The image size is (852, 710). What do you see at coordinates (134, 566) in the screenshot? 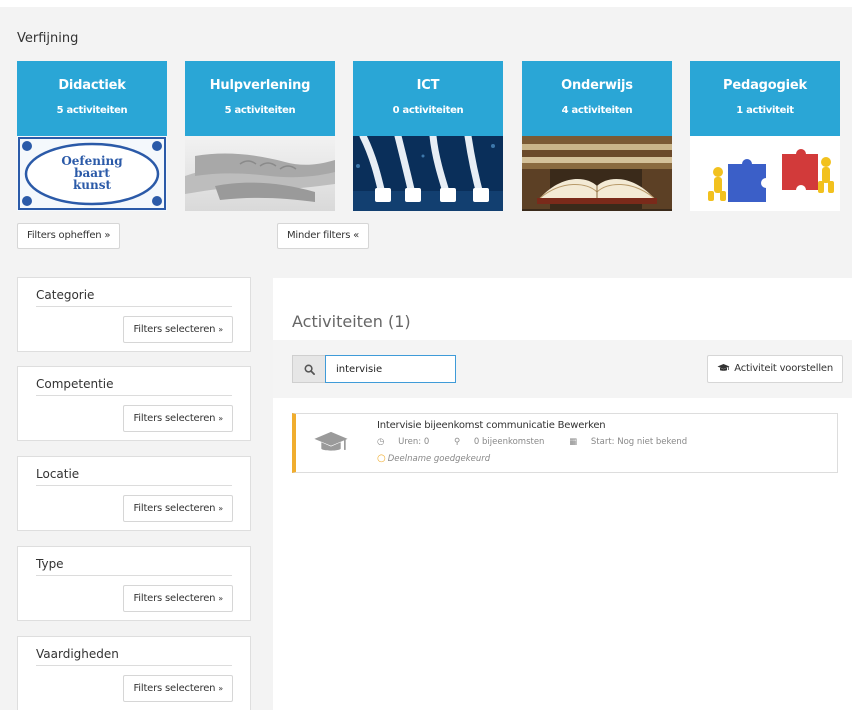
I see `facet-title: Type` at bounding box center [134, 566].